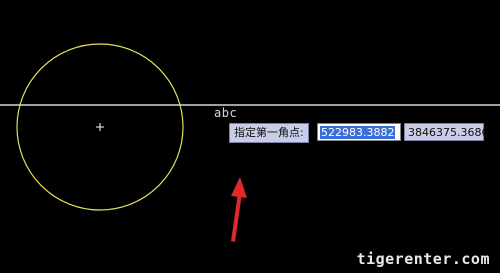 This screenshot has height=273, width=500. What do you see at coordinates (446, 132) in the screenshot?
I see `y-coordinate-input: 3846375.3686` at bounding box center [446, 132].